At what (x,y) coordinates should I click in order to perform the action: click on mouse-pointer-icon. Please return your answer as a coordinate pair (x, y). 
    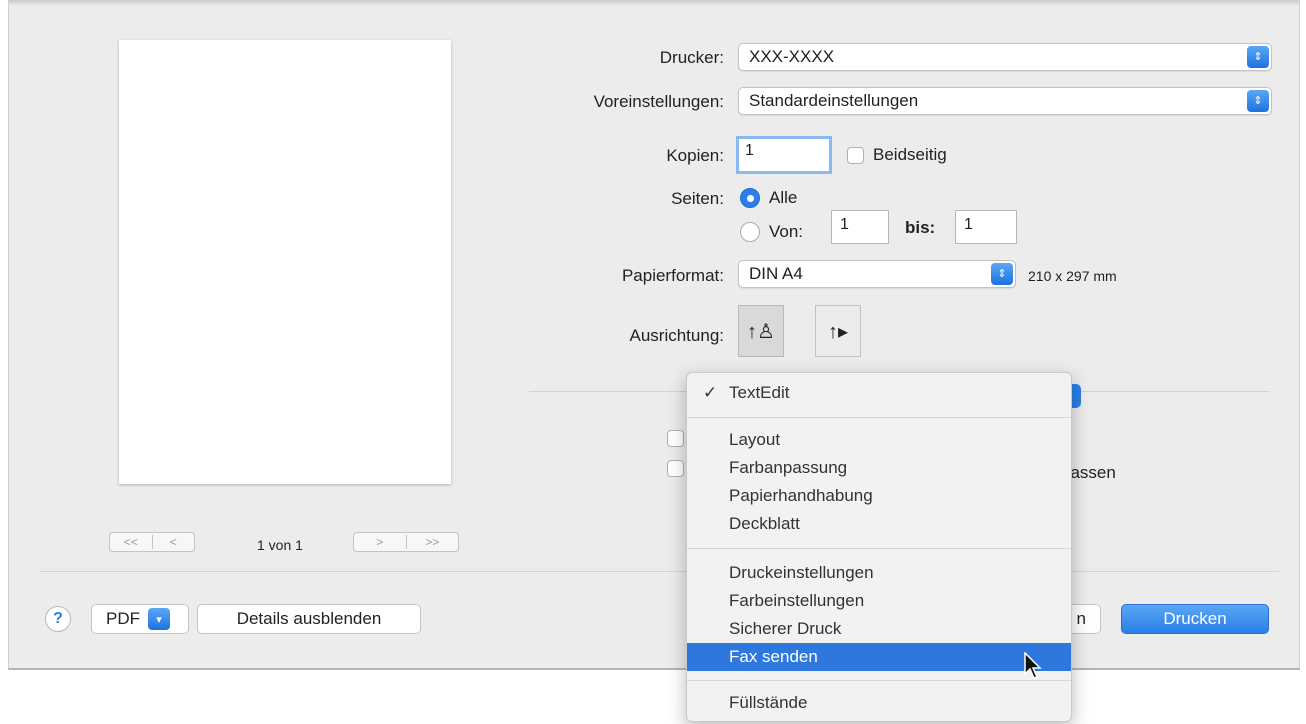
    Looking at the image, I should click on (1033, 665).